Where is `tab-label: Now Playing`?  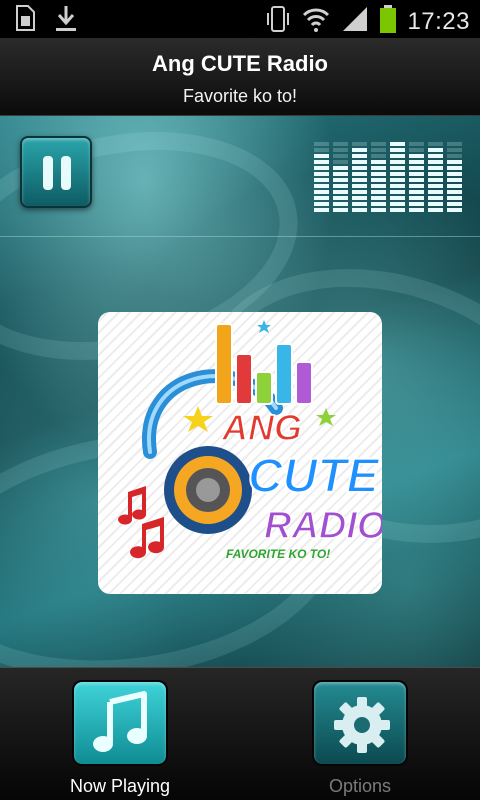 tab-label: Now Playing is located at coordinates (120, 786).